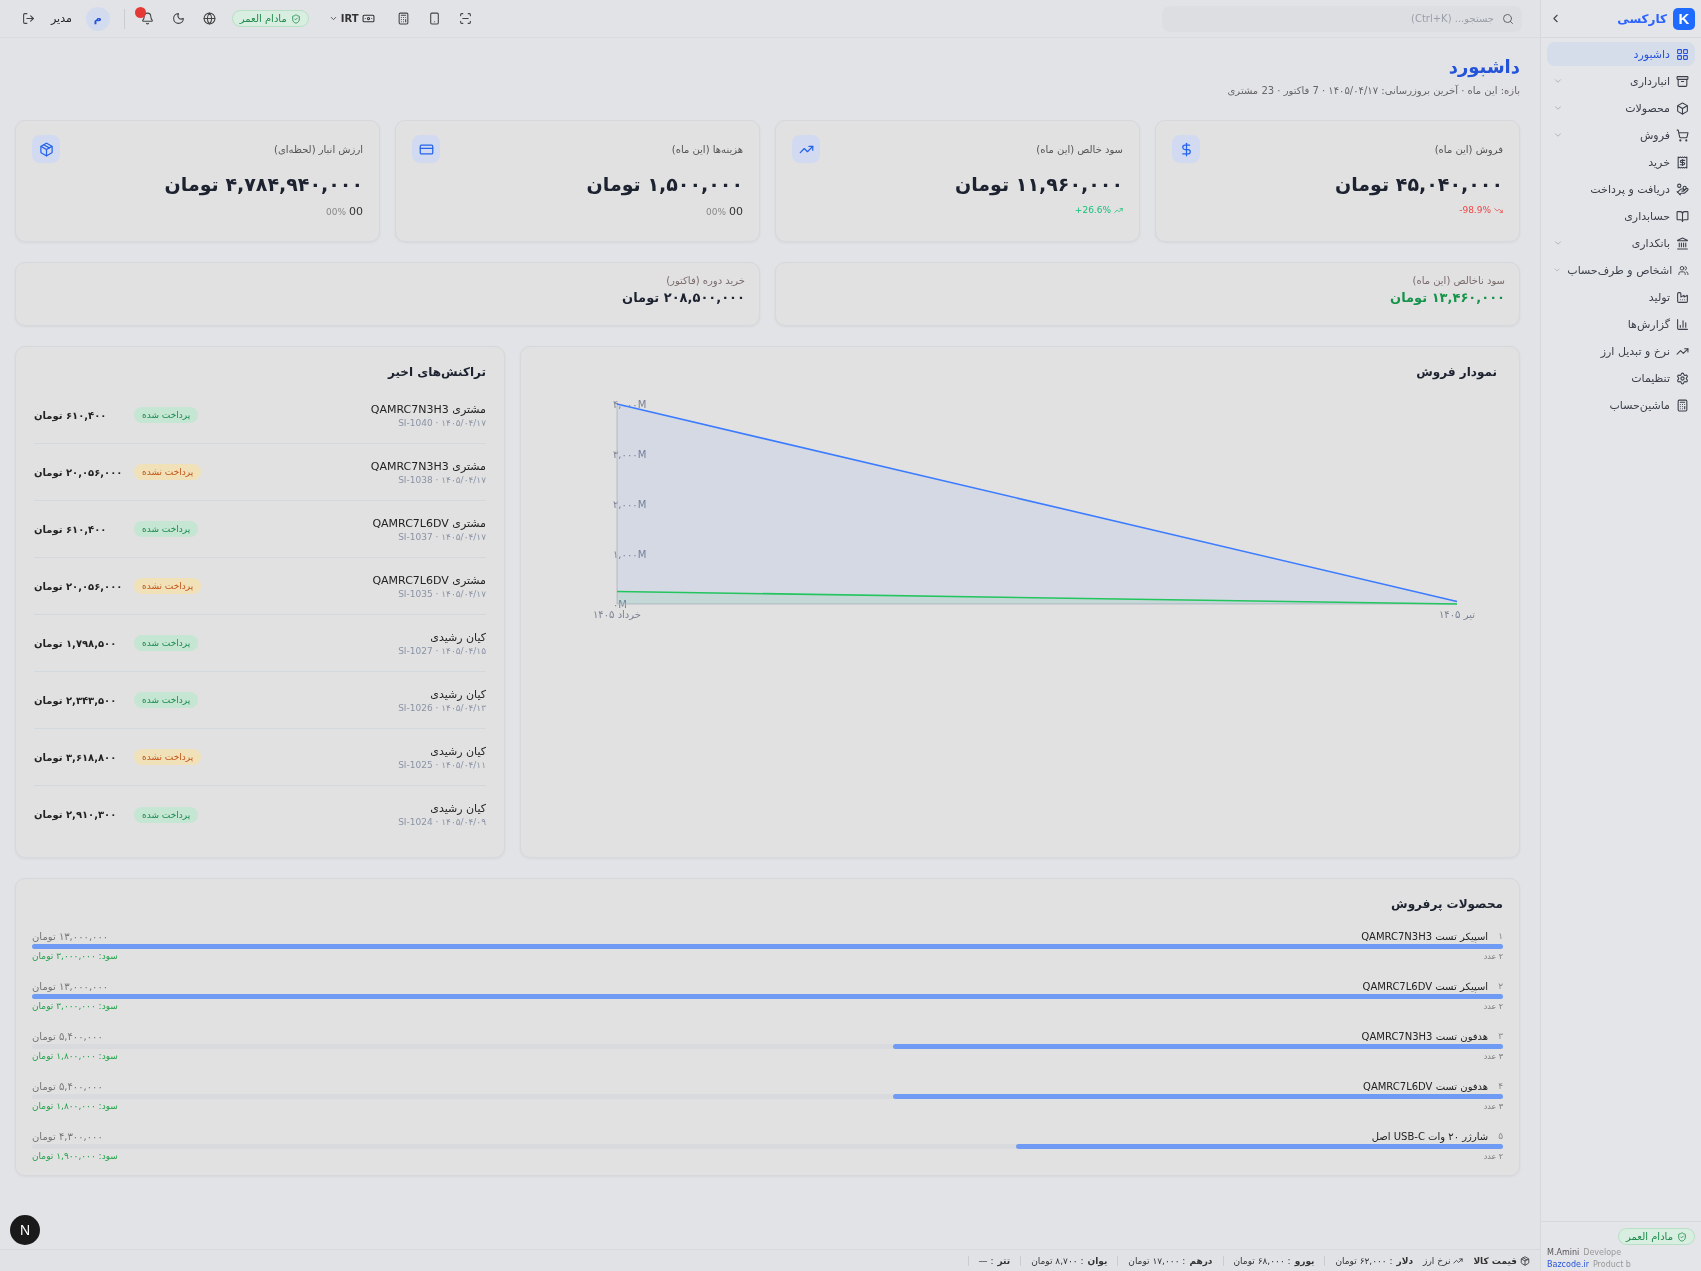  What do you see at coordinates (1426, 1086) in the screenshot?
I see `product-name: هدفون تست QAMRC7L6DV` at bounding box center [1426, 1086].